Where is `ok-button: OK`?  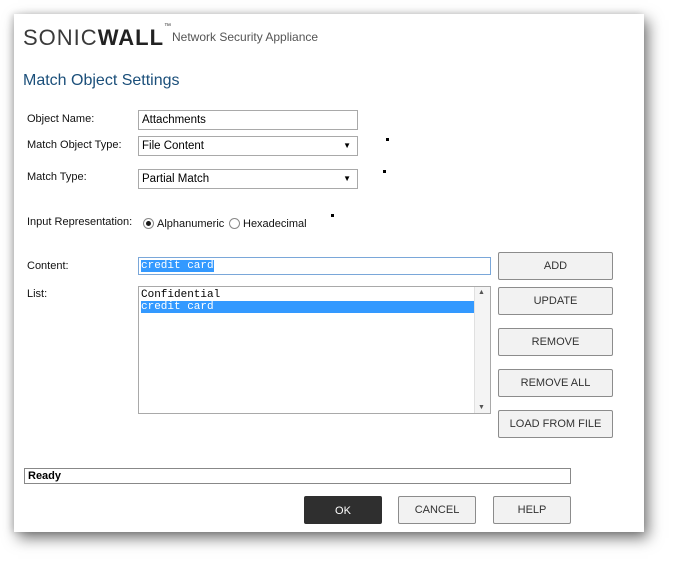
ok-button: OK is located at coordinates (343, 510).